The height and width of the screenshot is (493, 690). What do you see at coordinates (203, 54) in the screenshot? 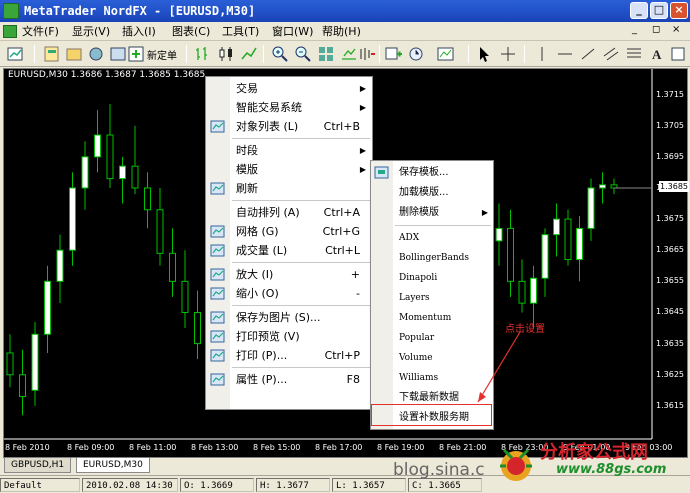
I see `bar-chart-icon` at bounding box center [203, 54].